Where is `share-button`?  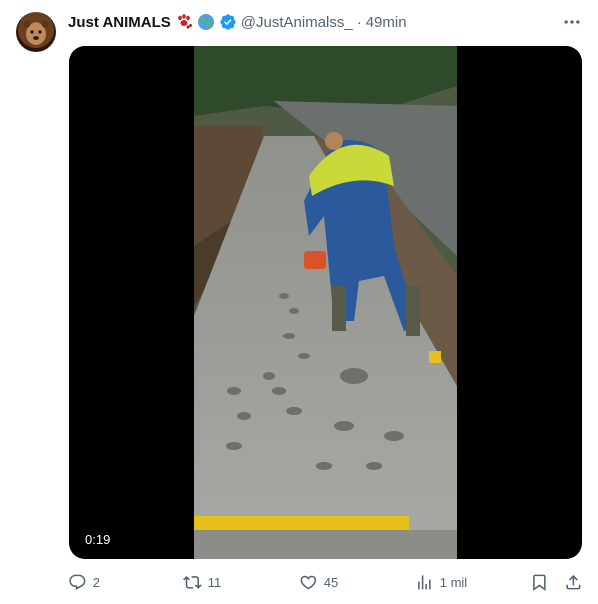
share-button is located at coordinates (573, 582).